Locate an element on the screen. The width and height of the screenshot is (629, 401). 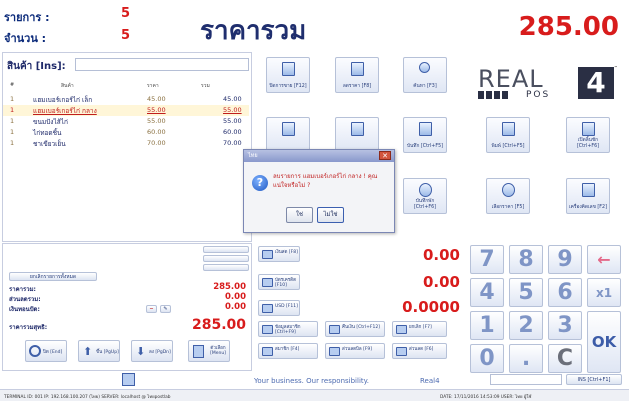
currency-icon is located at coordinates (267, 308).